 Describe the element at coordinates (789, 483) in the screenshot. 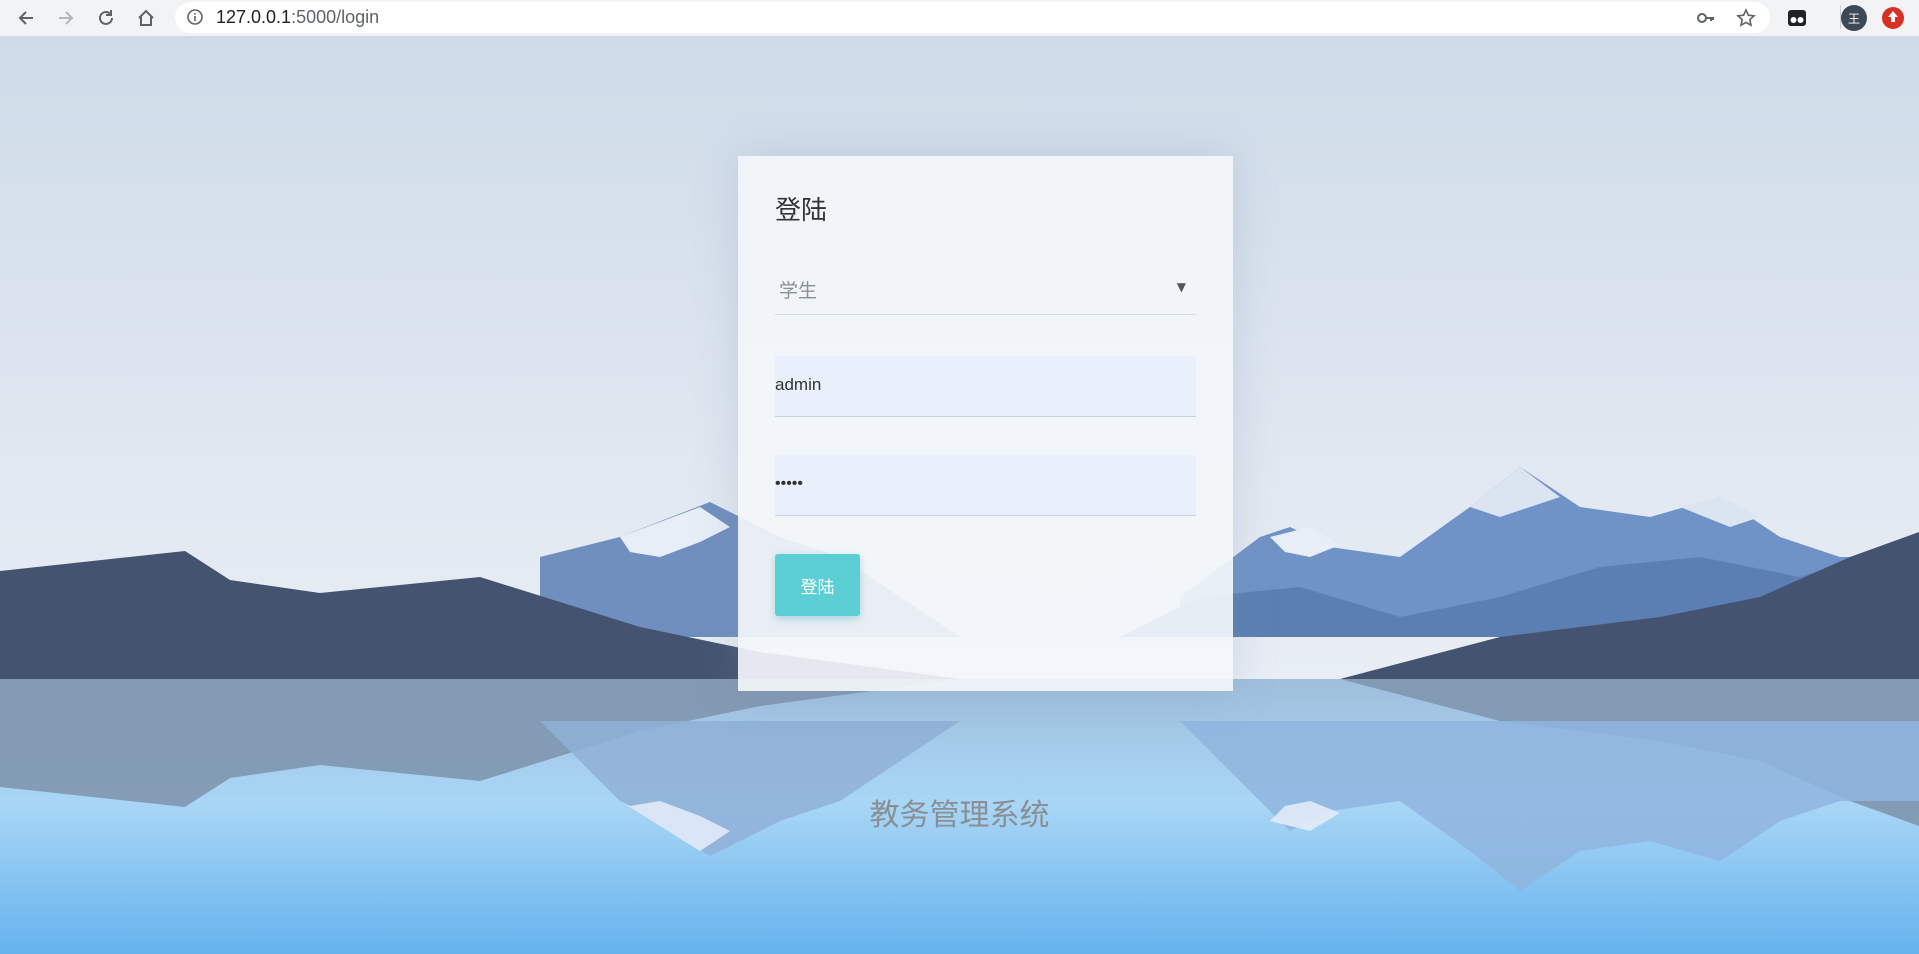

I see `password-value: •••••` at that location.